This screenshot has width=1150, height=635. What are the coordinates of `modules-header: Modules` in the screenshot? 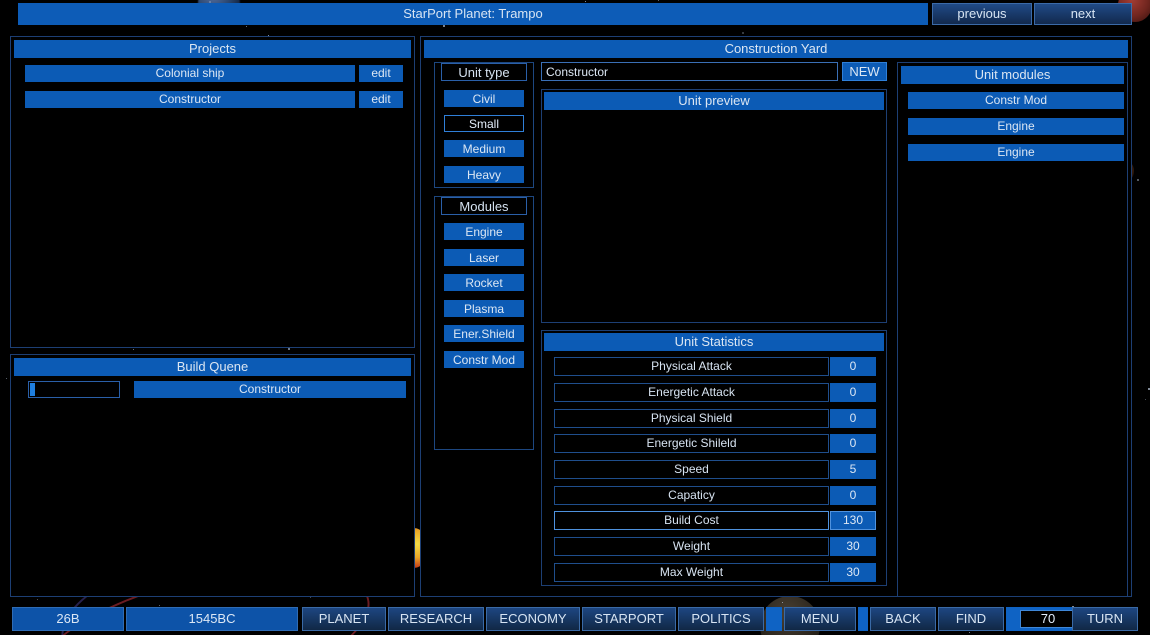 It's located at (484, 206).